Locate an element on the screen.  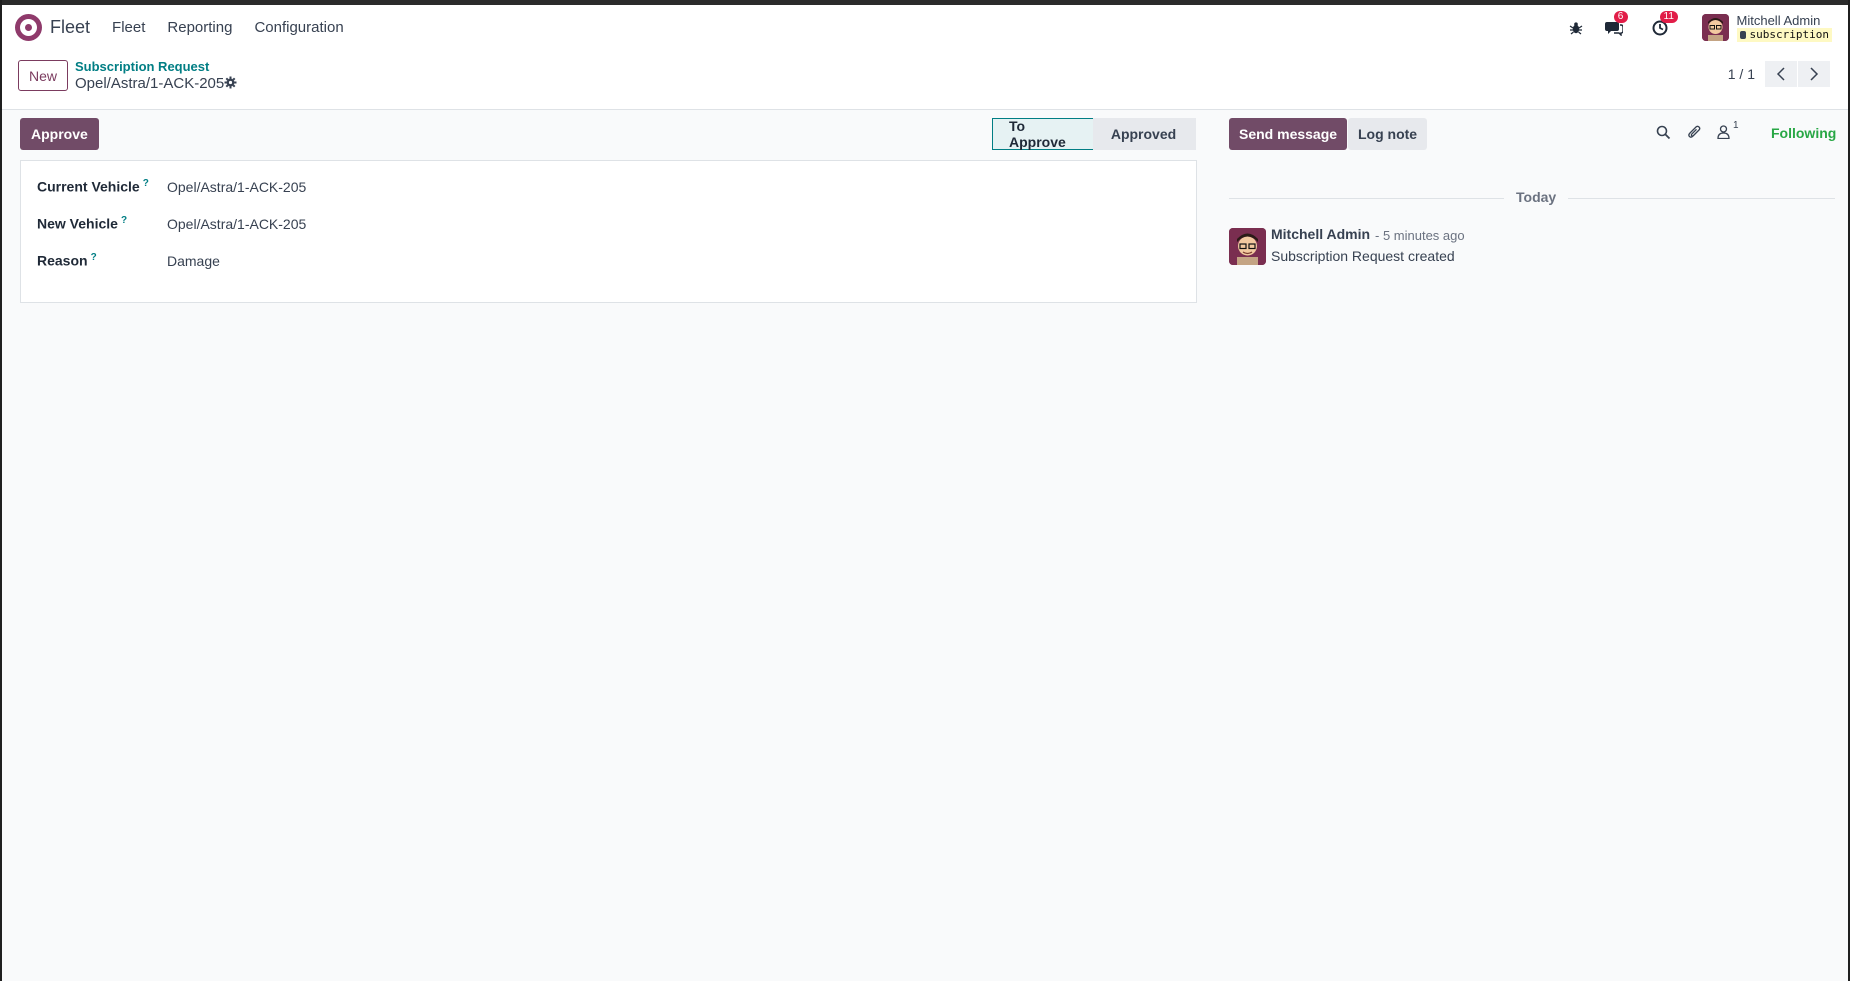
top-menu: Fleet Reporting Configuration is located at coordinates (239, 27).